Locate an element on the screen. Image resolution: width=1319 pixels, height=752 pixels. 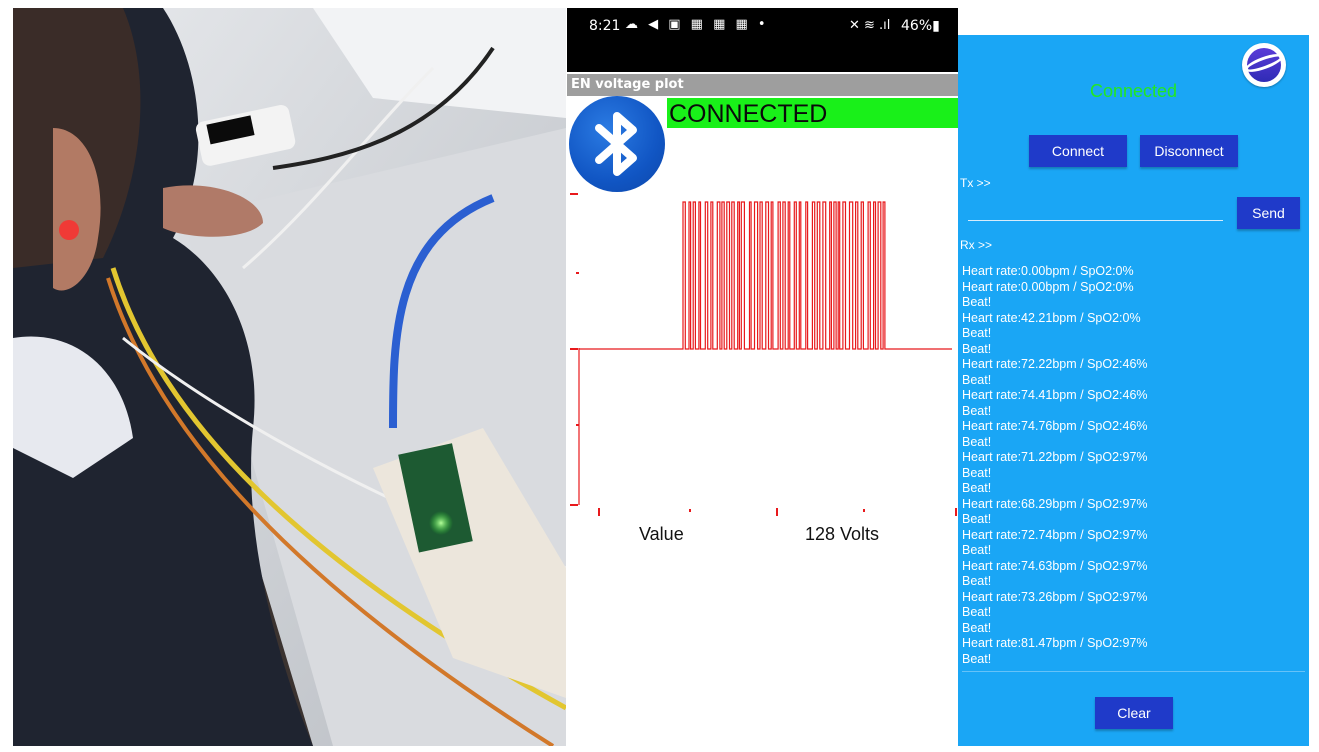
disconnect-button: Disconnect is located at coordinates (1189, 151).